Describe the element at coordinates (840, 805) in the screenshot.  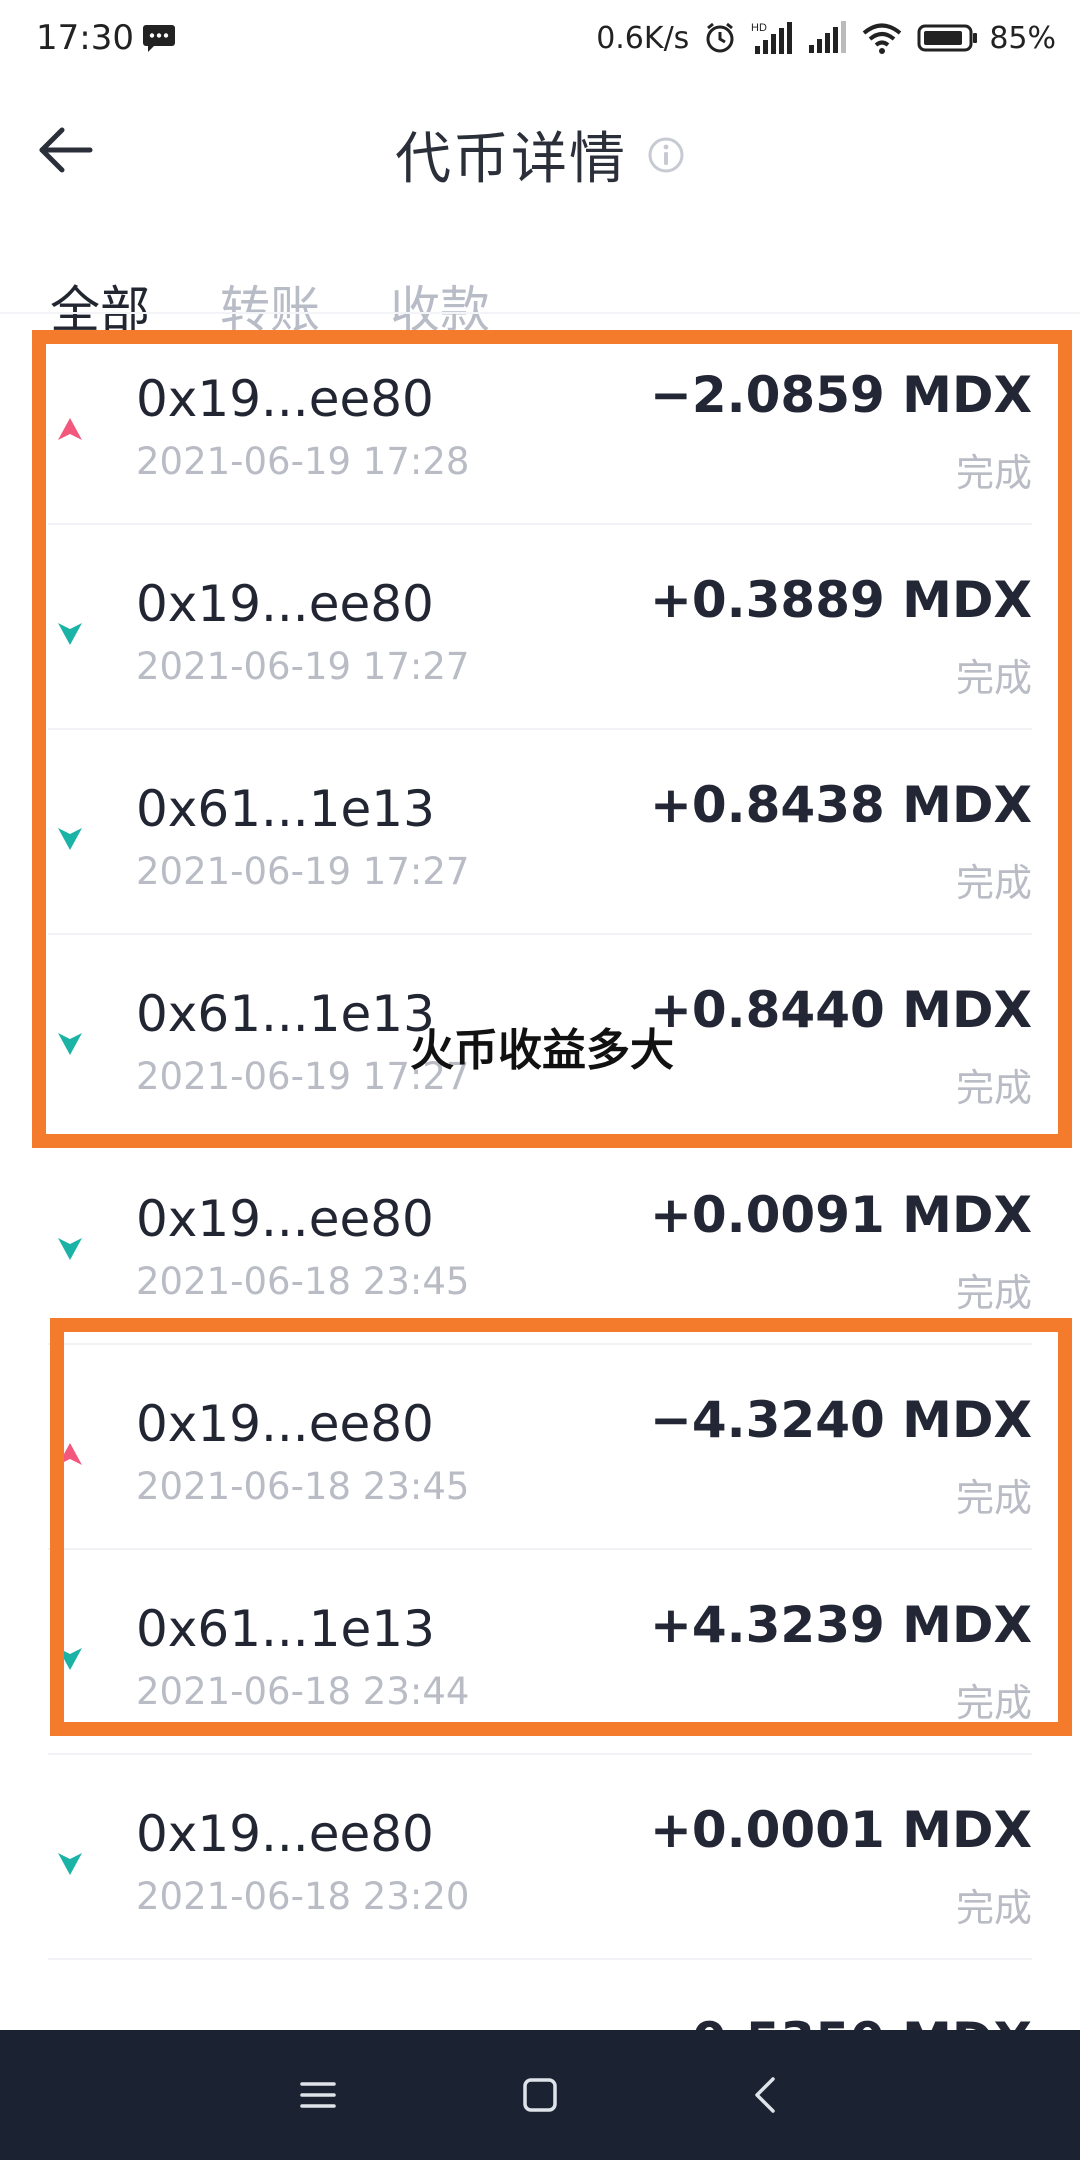
I see `tx-amount: +0.8438 MDX` at that location.